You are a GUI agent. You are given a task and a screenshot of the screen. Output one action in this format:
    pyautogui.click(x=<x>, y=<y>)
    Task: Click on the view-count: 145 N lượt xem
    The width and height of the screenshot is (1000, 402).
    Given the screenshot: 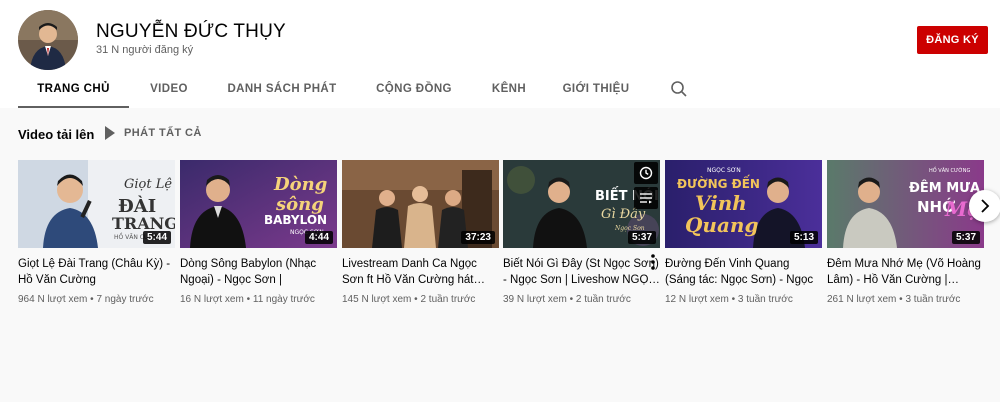 What is the action you would take?
    pyautogui.click(x=377, y=299)
    